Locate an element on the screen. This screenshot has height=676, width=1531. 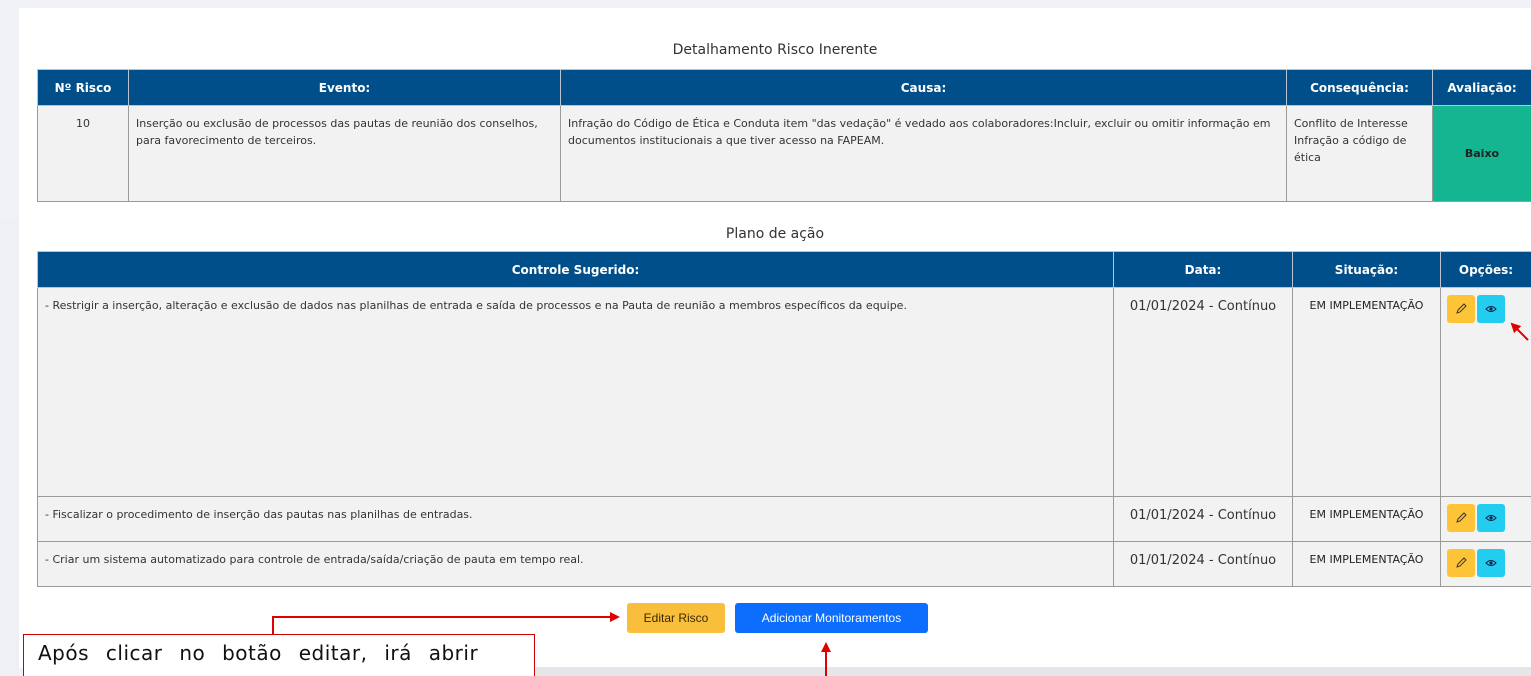
header-controle-sugerido: Controle Sugerido: is located at coordinates (575, 269).